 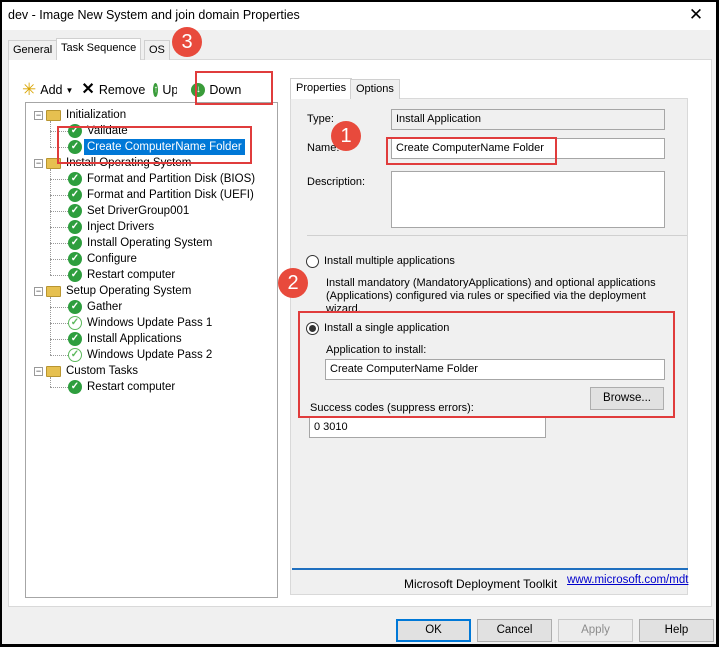 I want to click on add-star-icon: ✳, so click(x=29, y=89).